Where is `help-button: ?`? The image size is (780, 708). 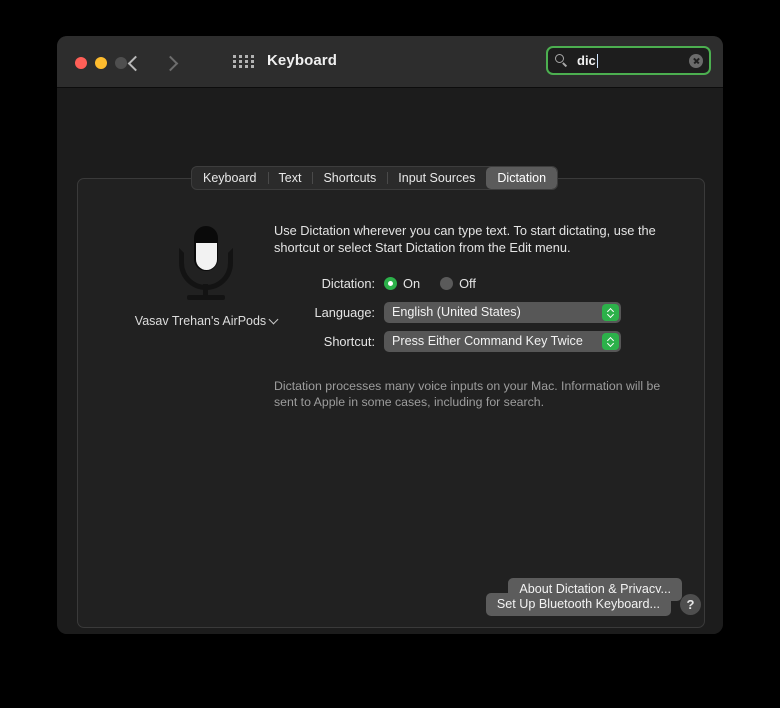 help-button: ? is located at coordinates (690, 604).